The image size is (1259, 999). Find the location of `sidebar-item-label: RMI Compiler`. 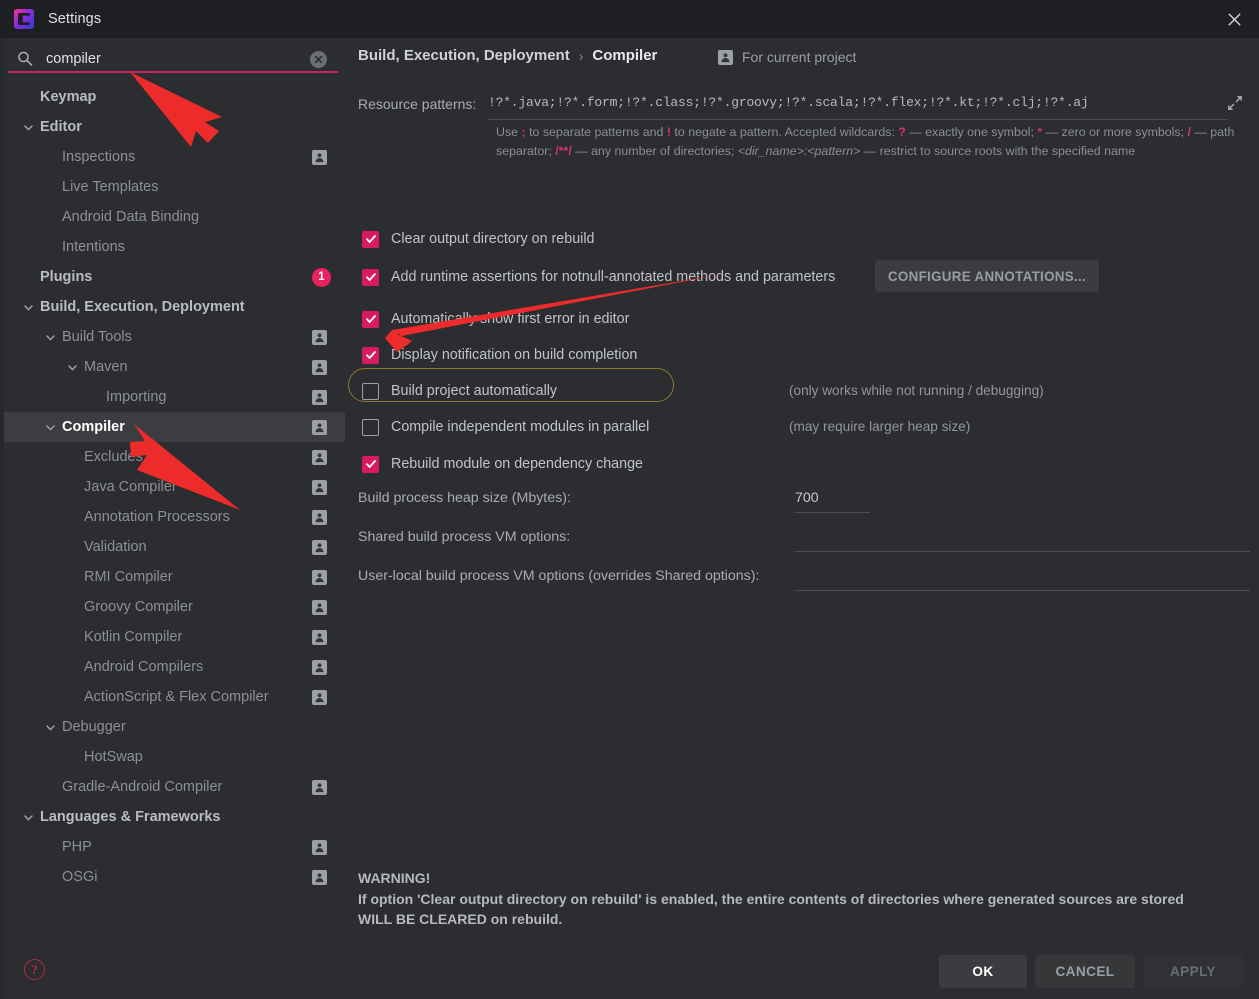

sidebar-item-label: RMI Compiler is located at coordinates (128, 577).